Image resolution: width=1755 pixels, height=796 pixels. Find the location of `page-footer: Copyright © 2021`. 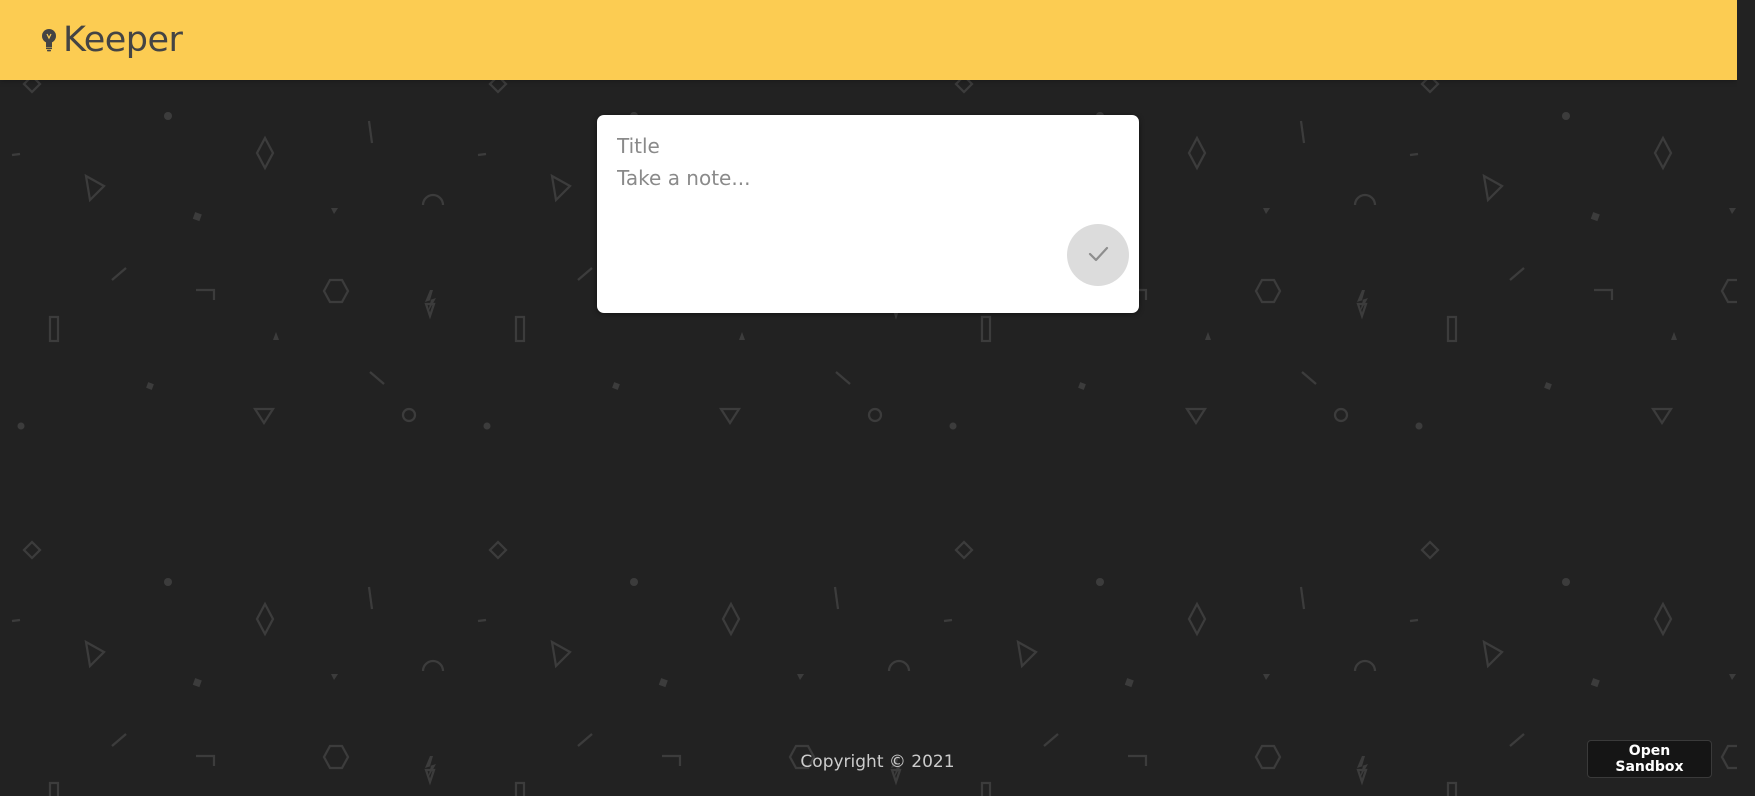

page-footer: Copyright © 2021 is located at coordinates (877, 762).